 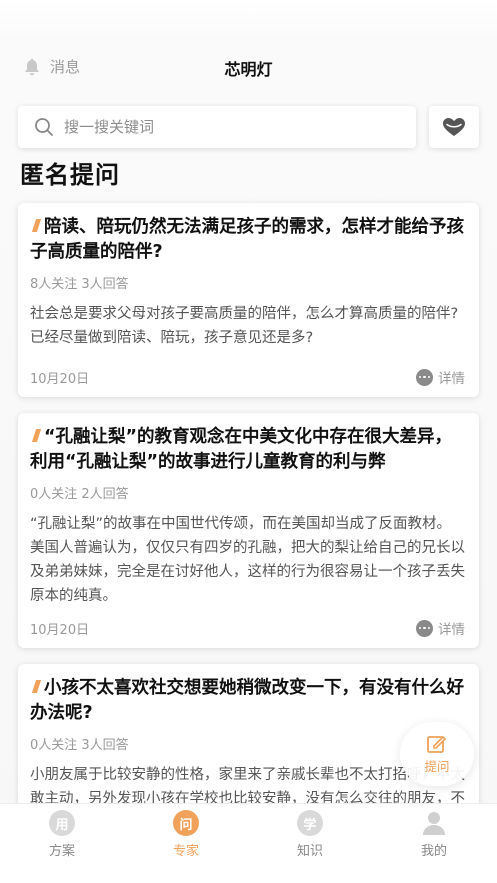 What do you see at coordinates (61, 851) in the screenshot?
I see `tab-label: 方案` at bounding box center [61, 851].